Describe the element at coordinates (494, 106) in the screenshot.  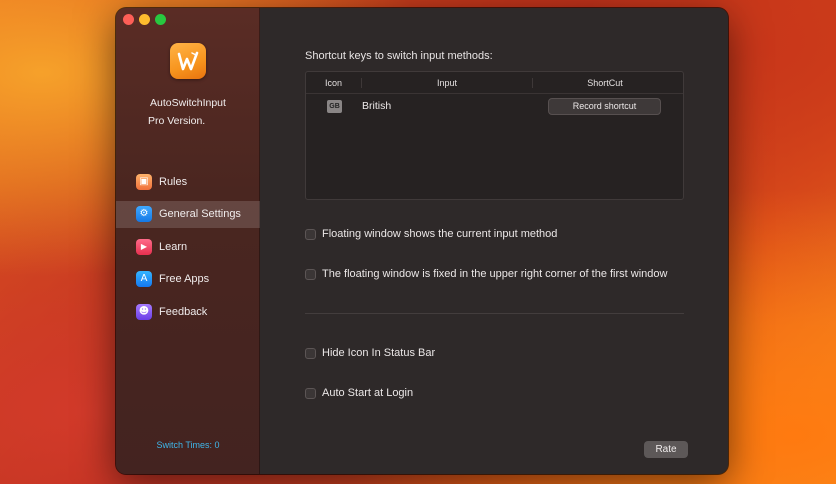
I see `table-row: GB British Record shortcut` at that location.